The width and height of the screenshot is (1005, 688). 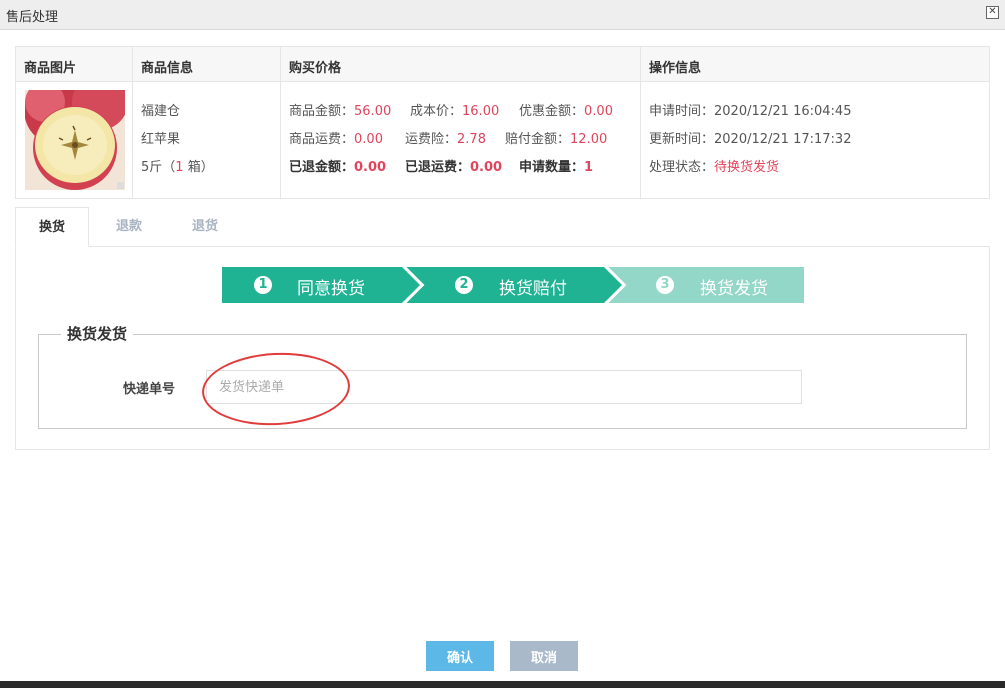 I want to click on cost-value: 16.00, so click(x=481, y=111).